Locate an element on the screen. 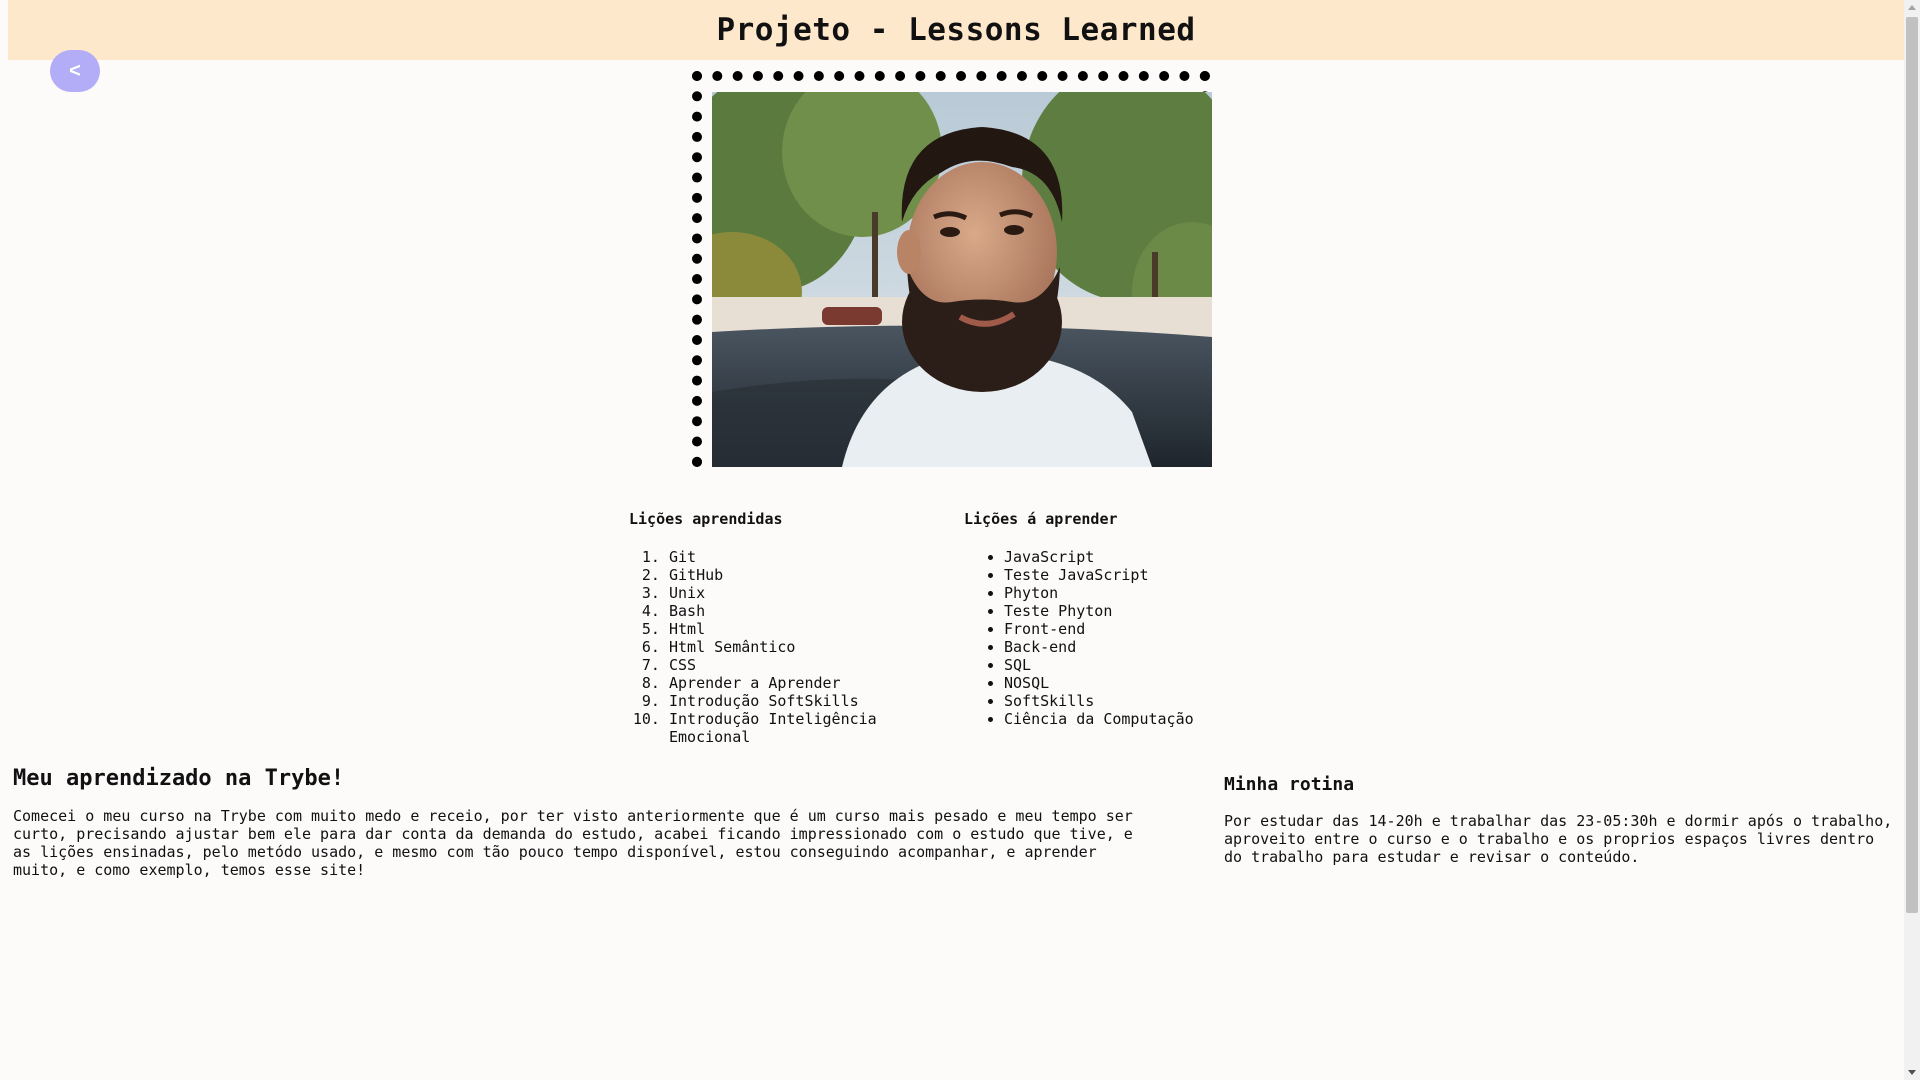 The height and width of the screenshot is (1080, 1920). list-item: Introdução Inteligência Emocional is located at coordinates (816, 728).